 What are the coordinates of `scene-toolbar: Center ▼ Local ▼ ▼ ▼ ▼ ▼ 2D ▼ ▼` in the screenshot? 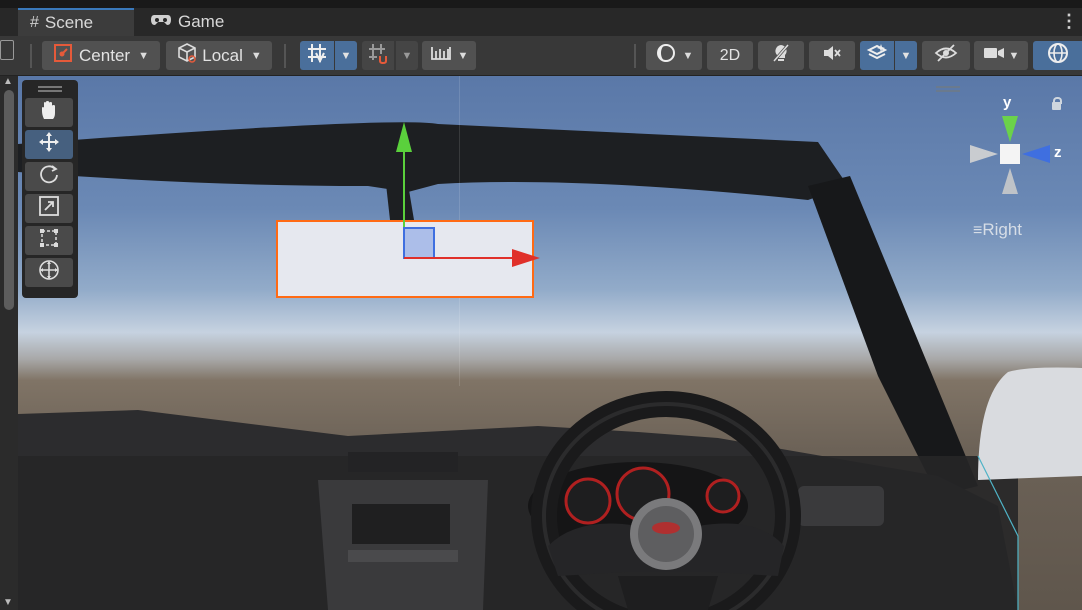 It's located at (541, 56).